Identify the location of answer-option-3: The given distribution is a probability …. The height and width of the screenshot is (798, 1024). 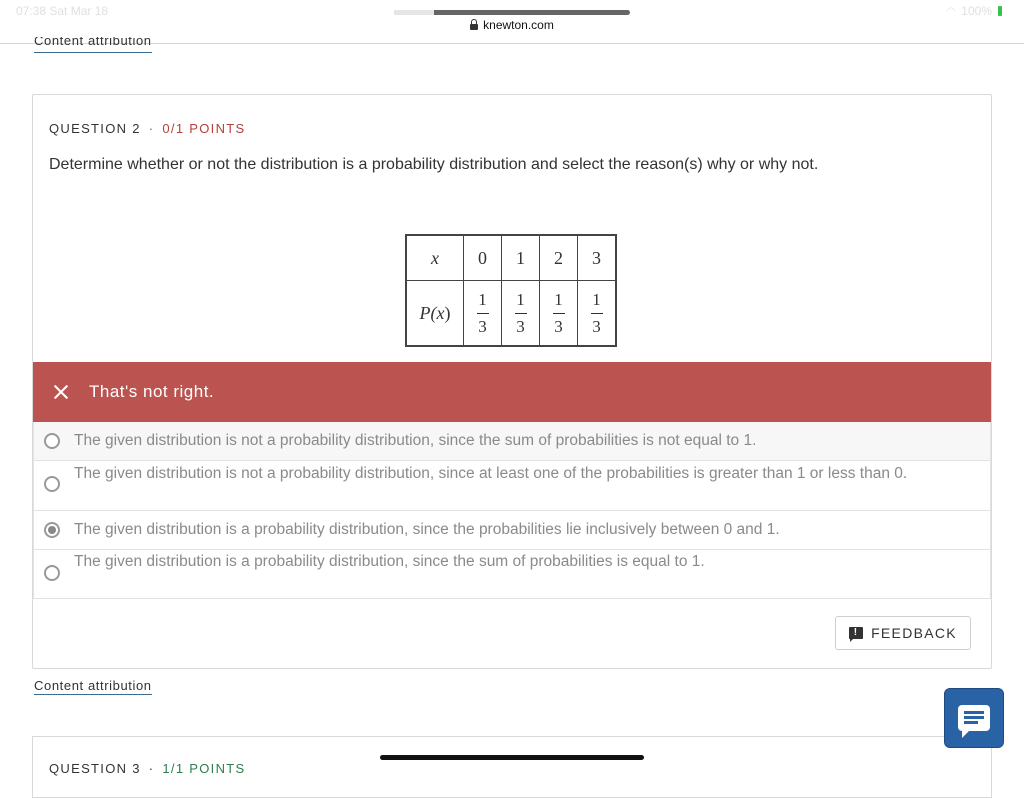
(512, 530).